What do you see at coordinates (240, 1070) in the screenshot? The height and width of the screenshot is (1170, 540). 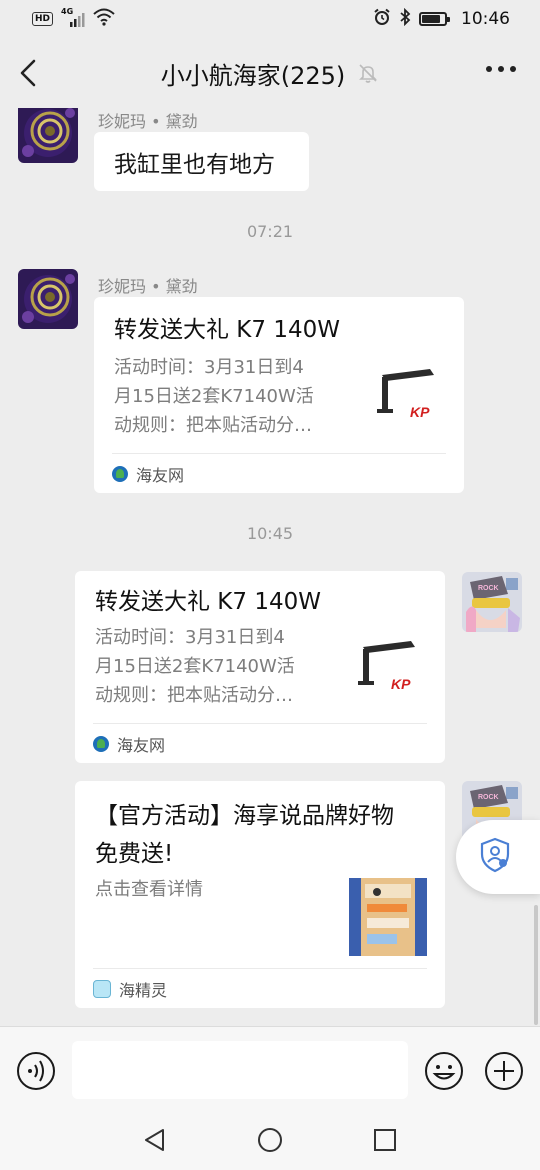 I see `message-input` at bounding box center [240, 1070].